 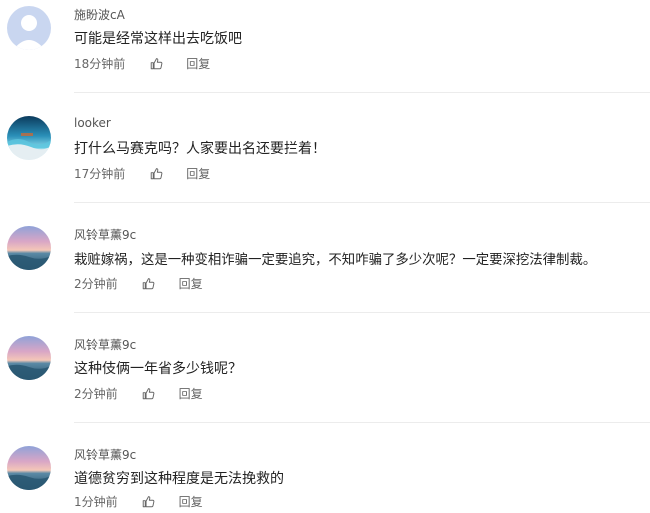 I want to click on comment-text: 栽赃嫁祸，这是一种变相诈骗一定要追究，不知咋骗了多少次呢？一定要深挖法律制裁。, so click(x=335, y=260).